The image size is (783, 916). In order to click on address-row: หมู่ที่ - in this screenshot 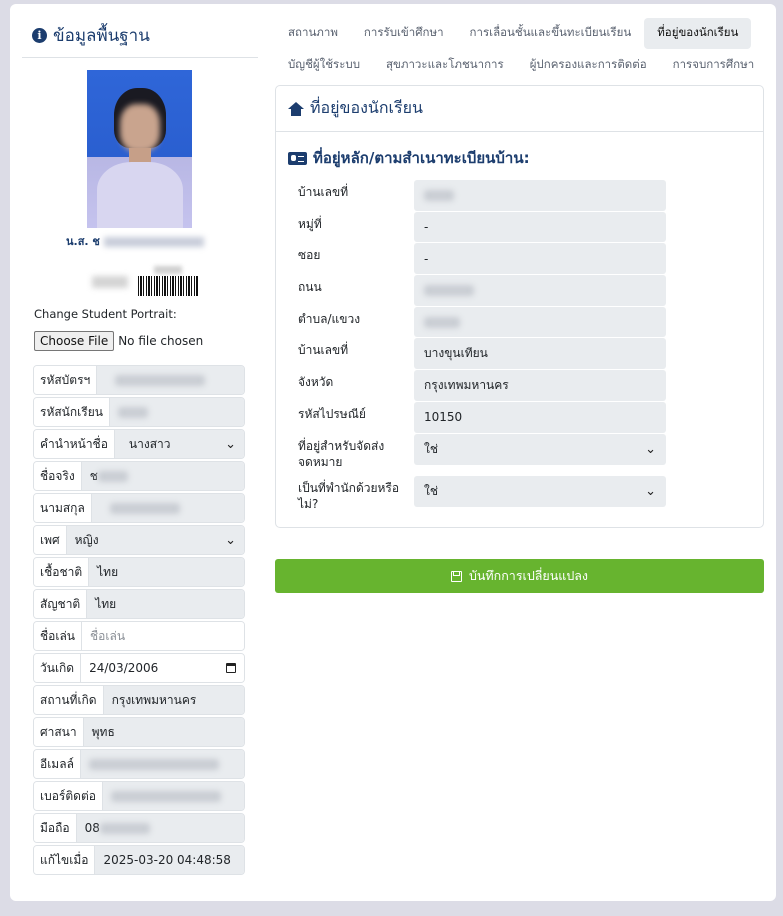, I will do `click(482, 227)`.